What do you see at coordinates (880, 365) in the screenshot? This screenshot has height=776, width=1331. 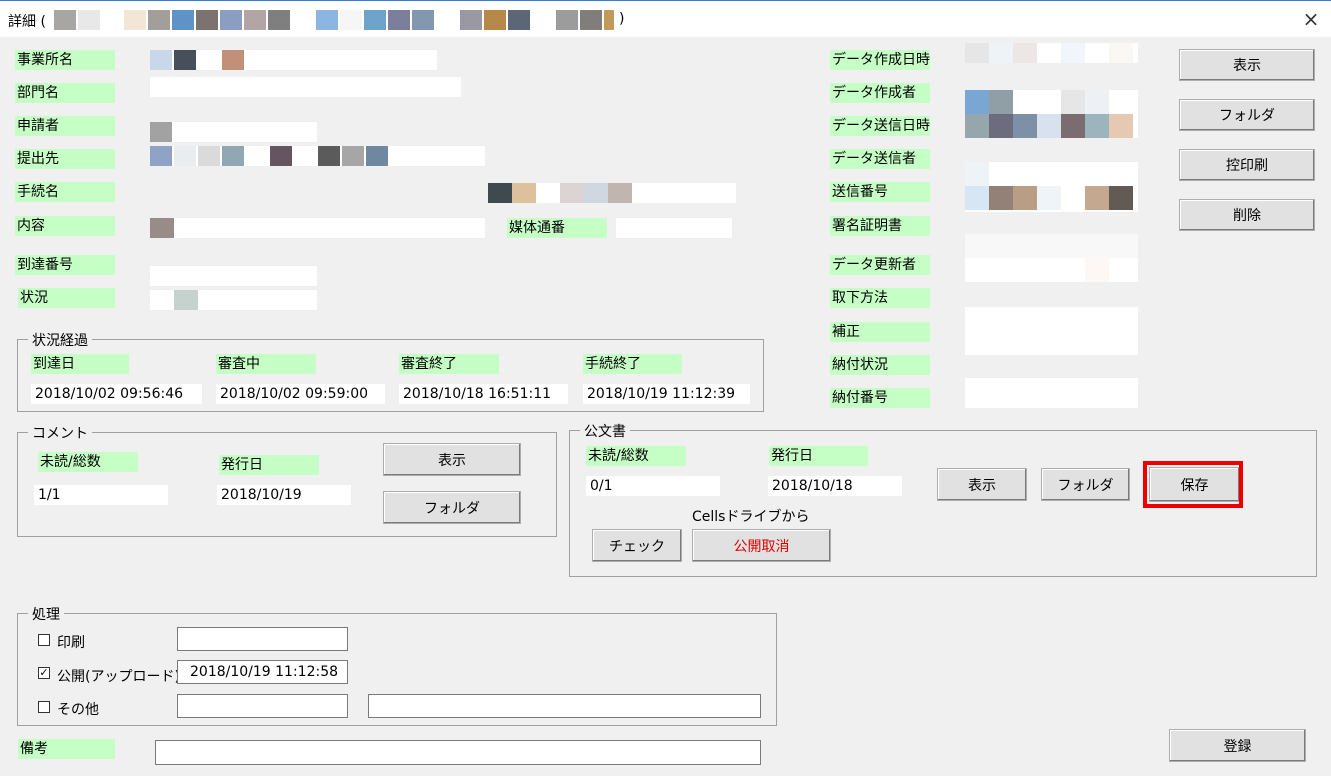 I see `label-payment-status: 納付状況` at bounding box center [880, 365].